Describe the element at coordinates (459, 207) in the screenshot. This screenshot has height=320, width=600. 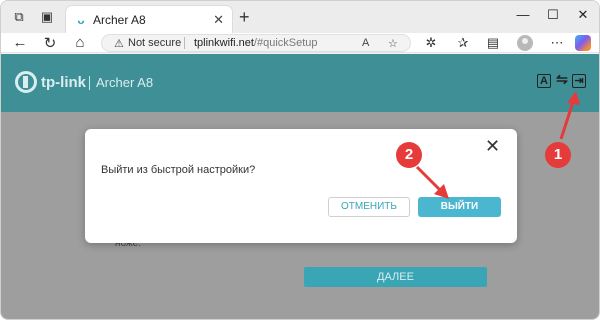
I see `exit-button: ВЫЙТИ` at that location.